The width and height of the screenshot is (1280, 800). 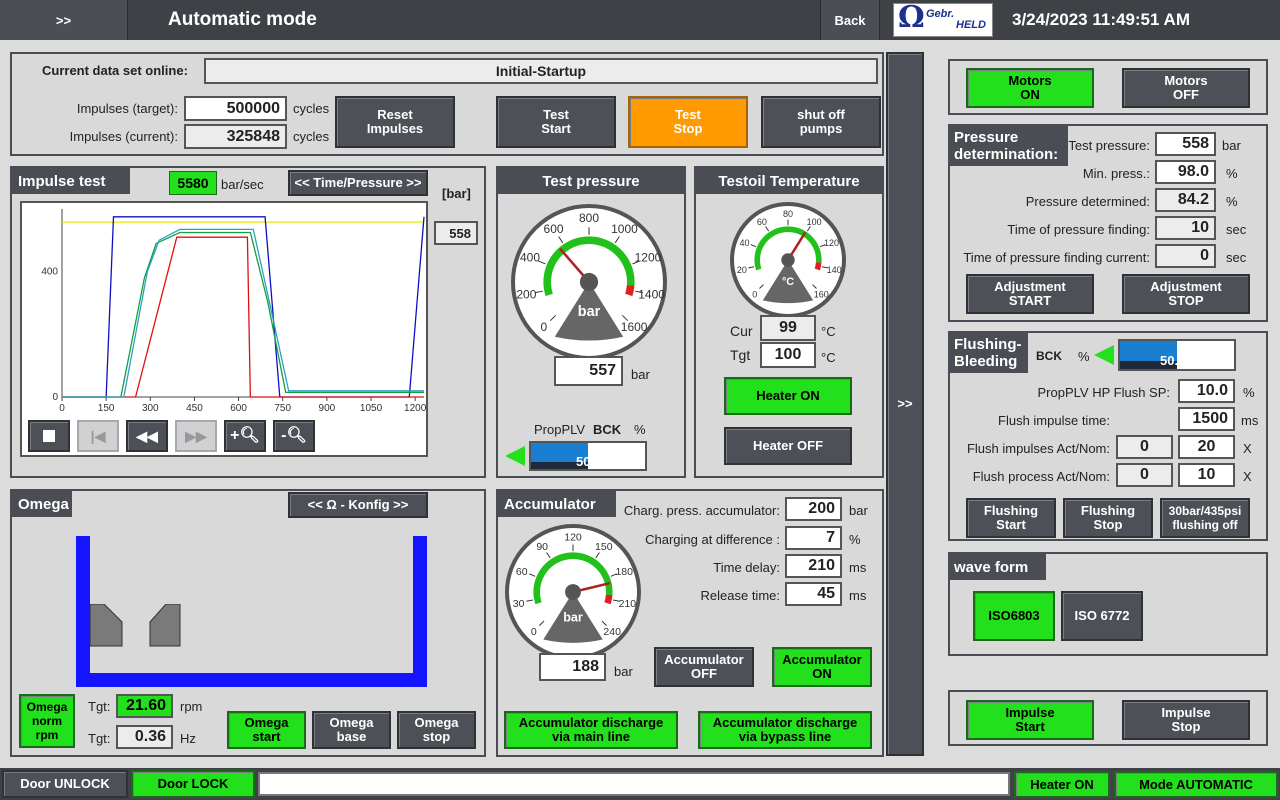 What do you see at coordinates (115, 70) in the screenshot?
I see `dataset-label: Current data set online:` at bounding box center [115, 70].